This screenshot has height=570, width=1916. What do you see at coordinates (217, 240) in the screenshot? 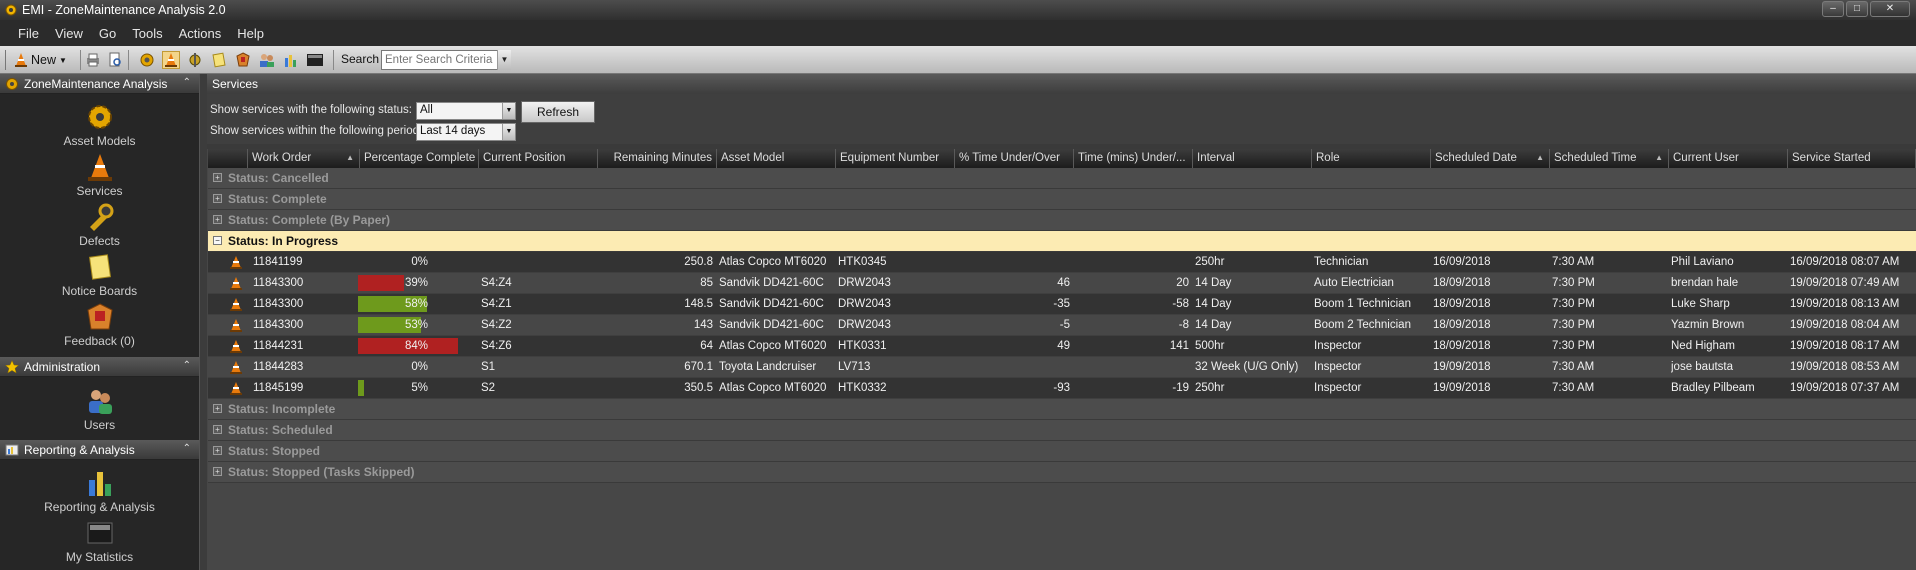
I see `collapse-icon: −` at bounding box center [217, 240].